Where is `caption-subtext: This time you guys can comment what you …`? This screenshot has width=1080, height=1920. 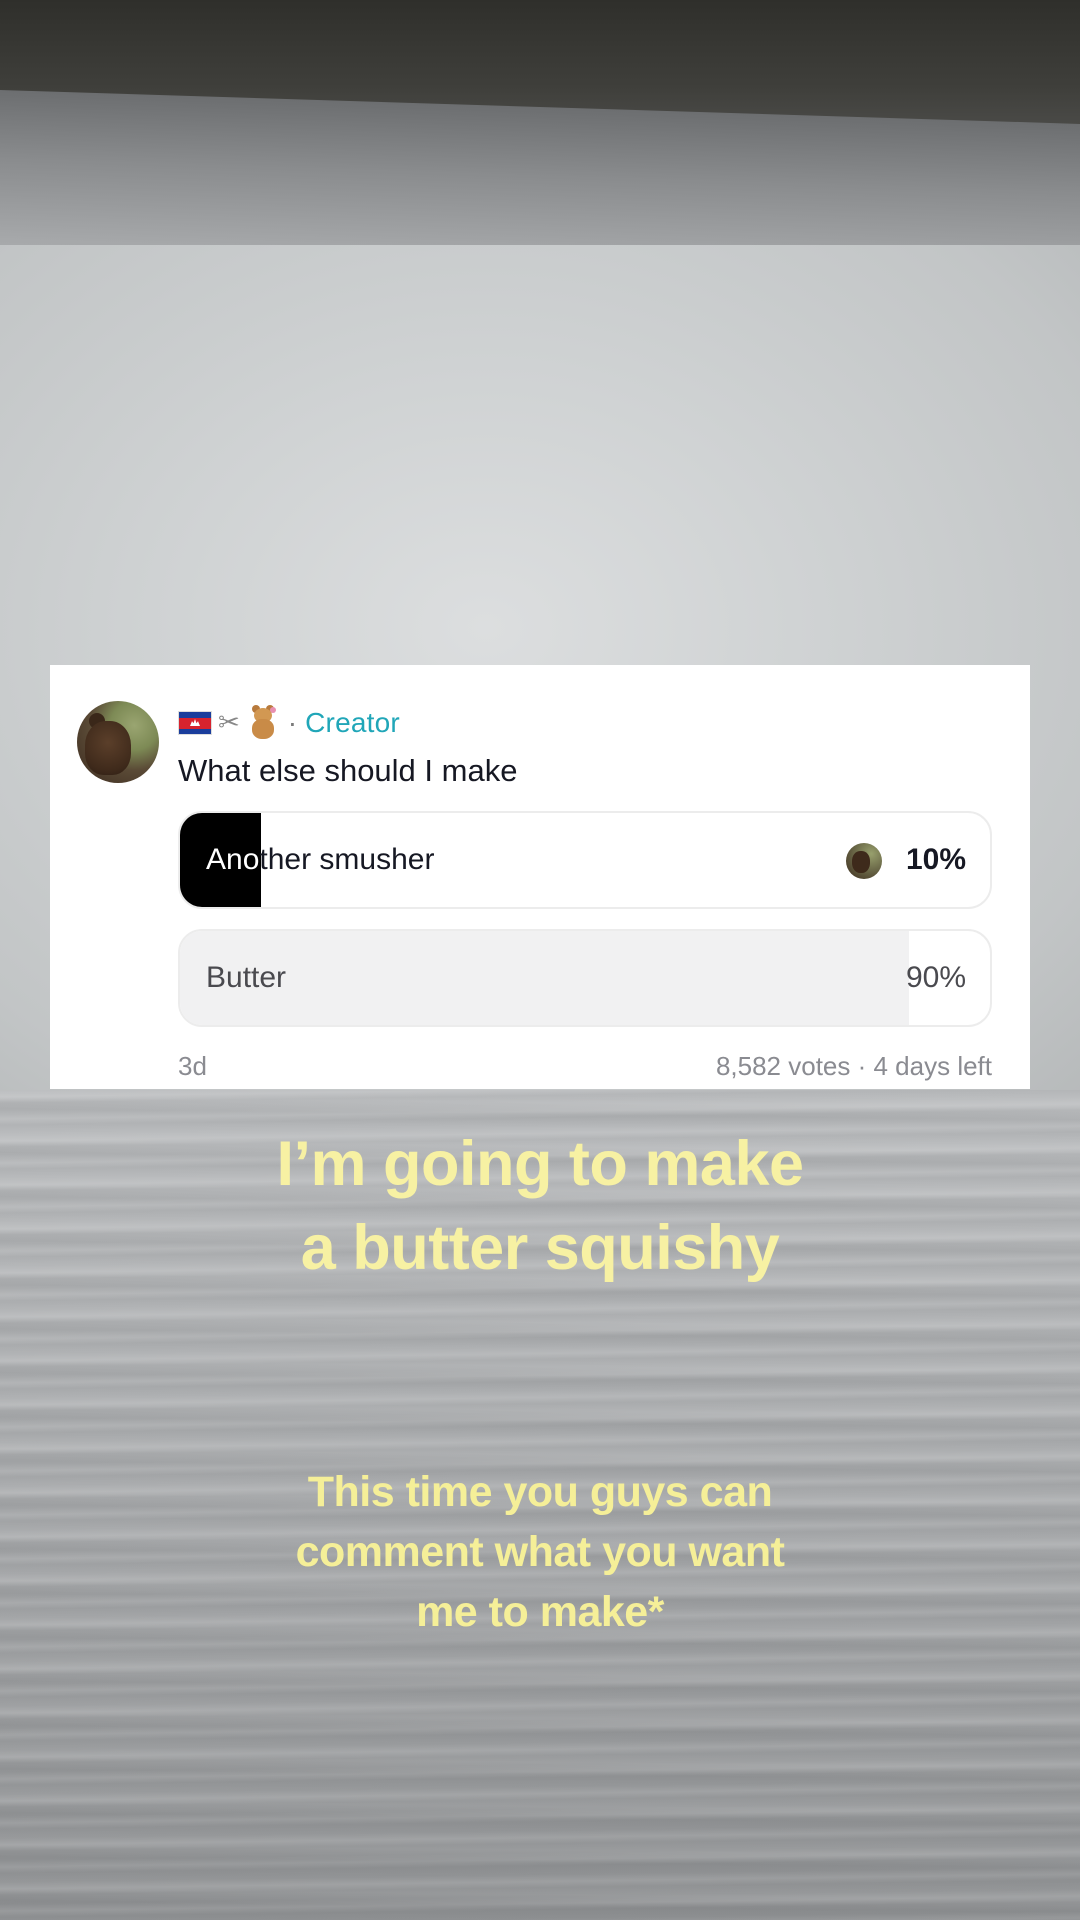 caption-subtext: This time you guys can comment what you … is located at coordinates (540, 1552).